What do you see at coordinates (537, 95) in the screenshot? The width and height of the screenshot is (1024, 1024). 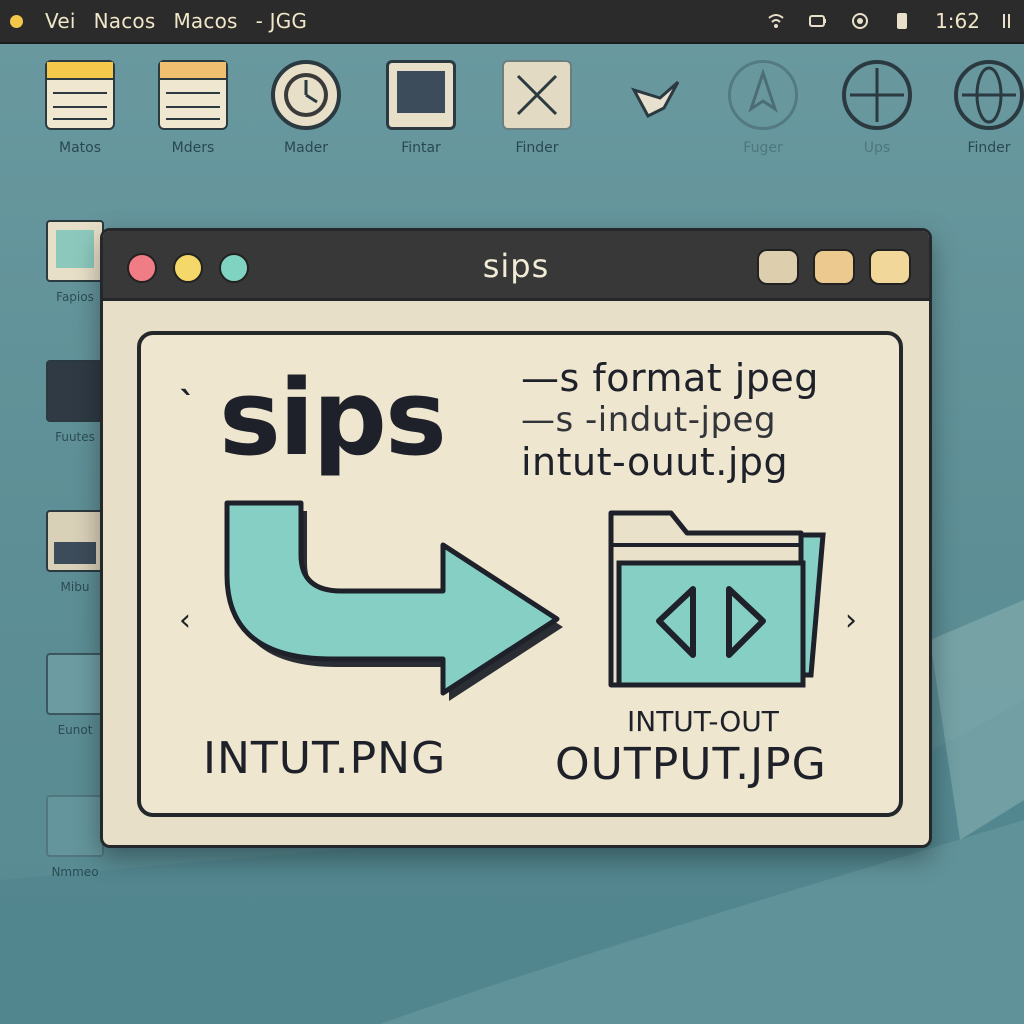 I see `finder-icon` at bounding box center [537, 95].